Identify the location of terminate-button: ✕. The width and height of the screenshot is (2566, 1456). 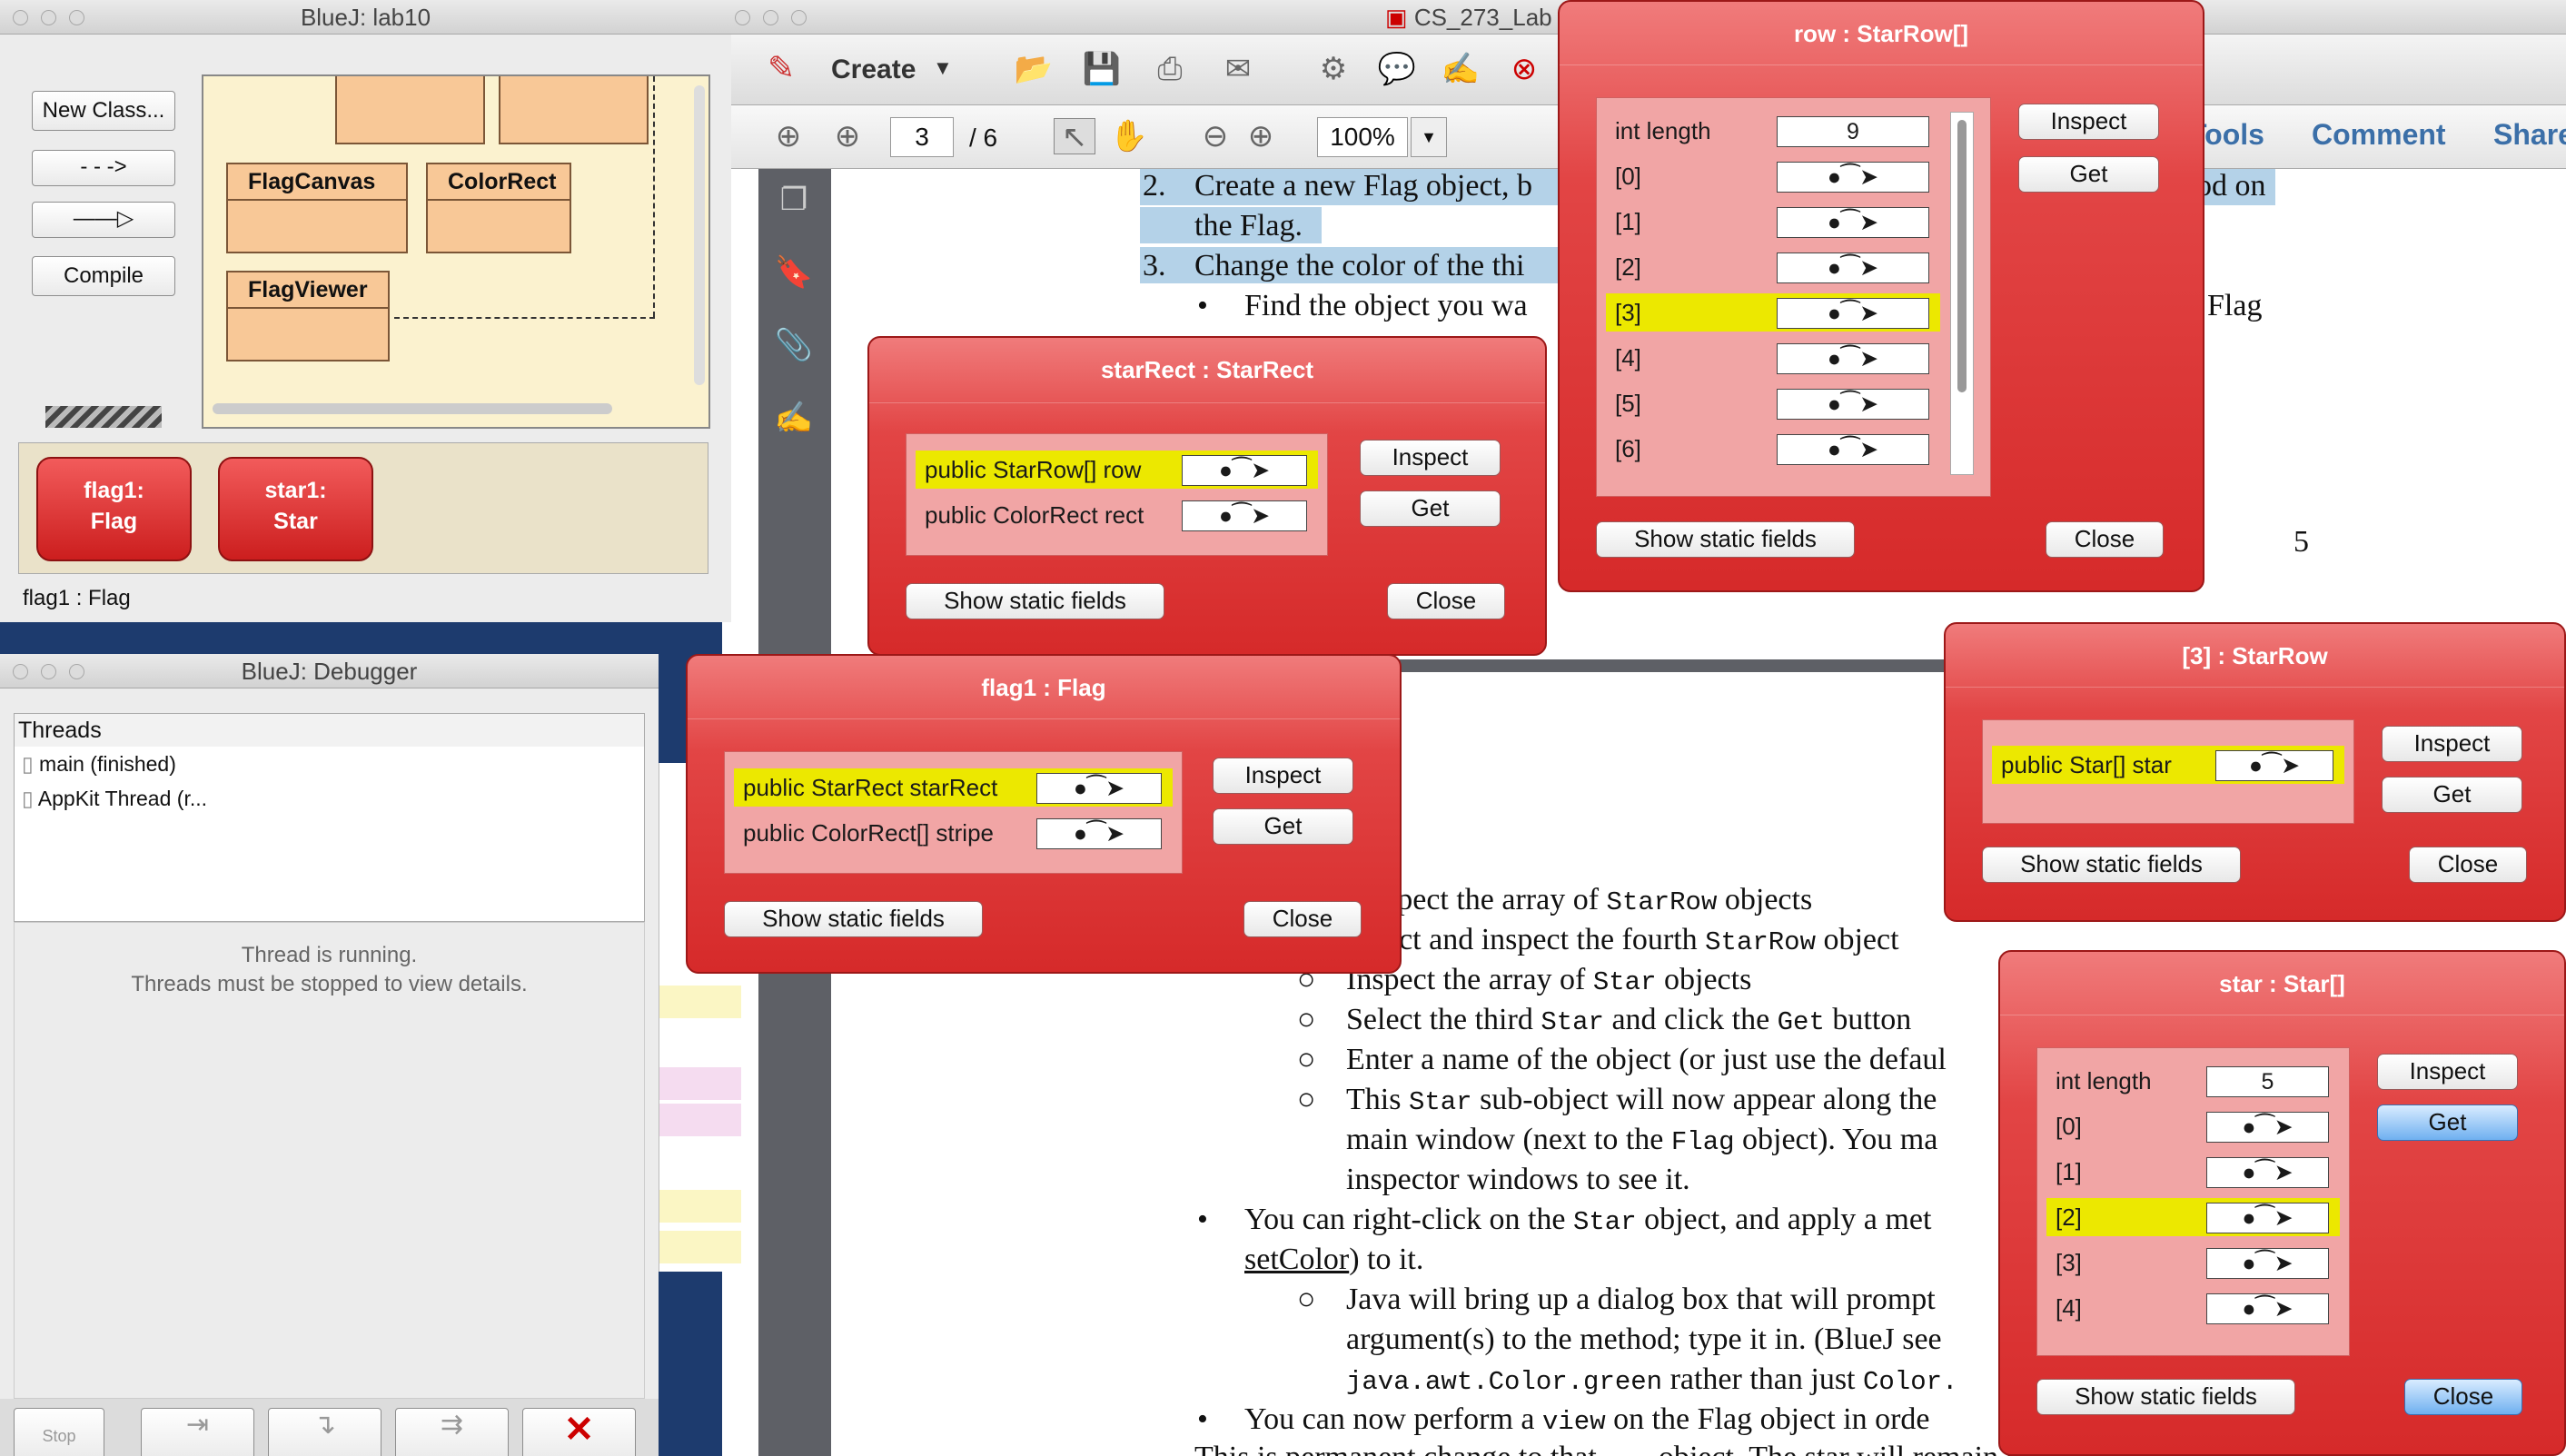
(579, 1432).